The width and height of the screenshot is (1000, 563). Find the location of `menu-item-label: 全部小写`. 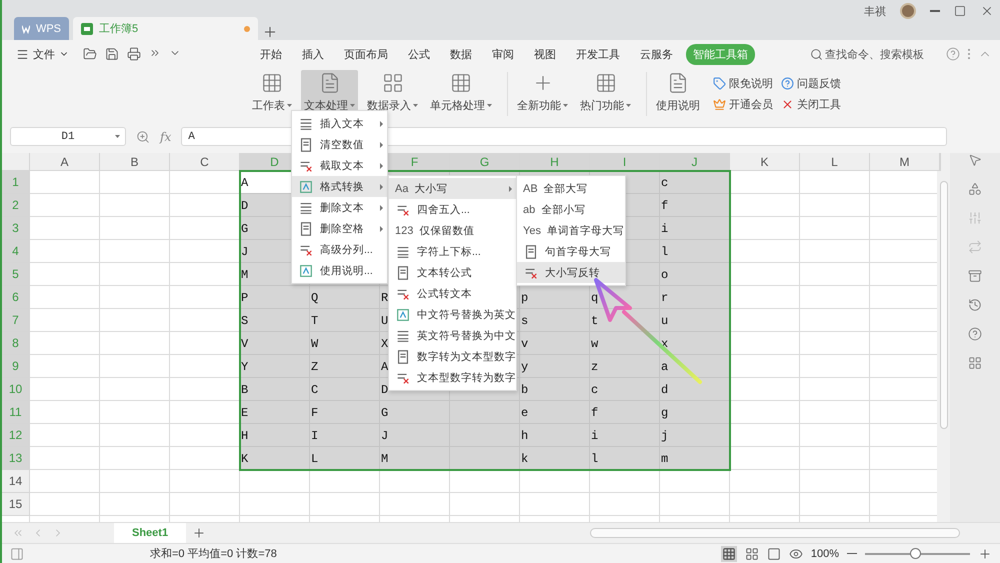

menu-item-label: 全部小写 is located at coordinates (563, 209).